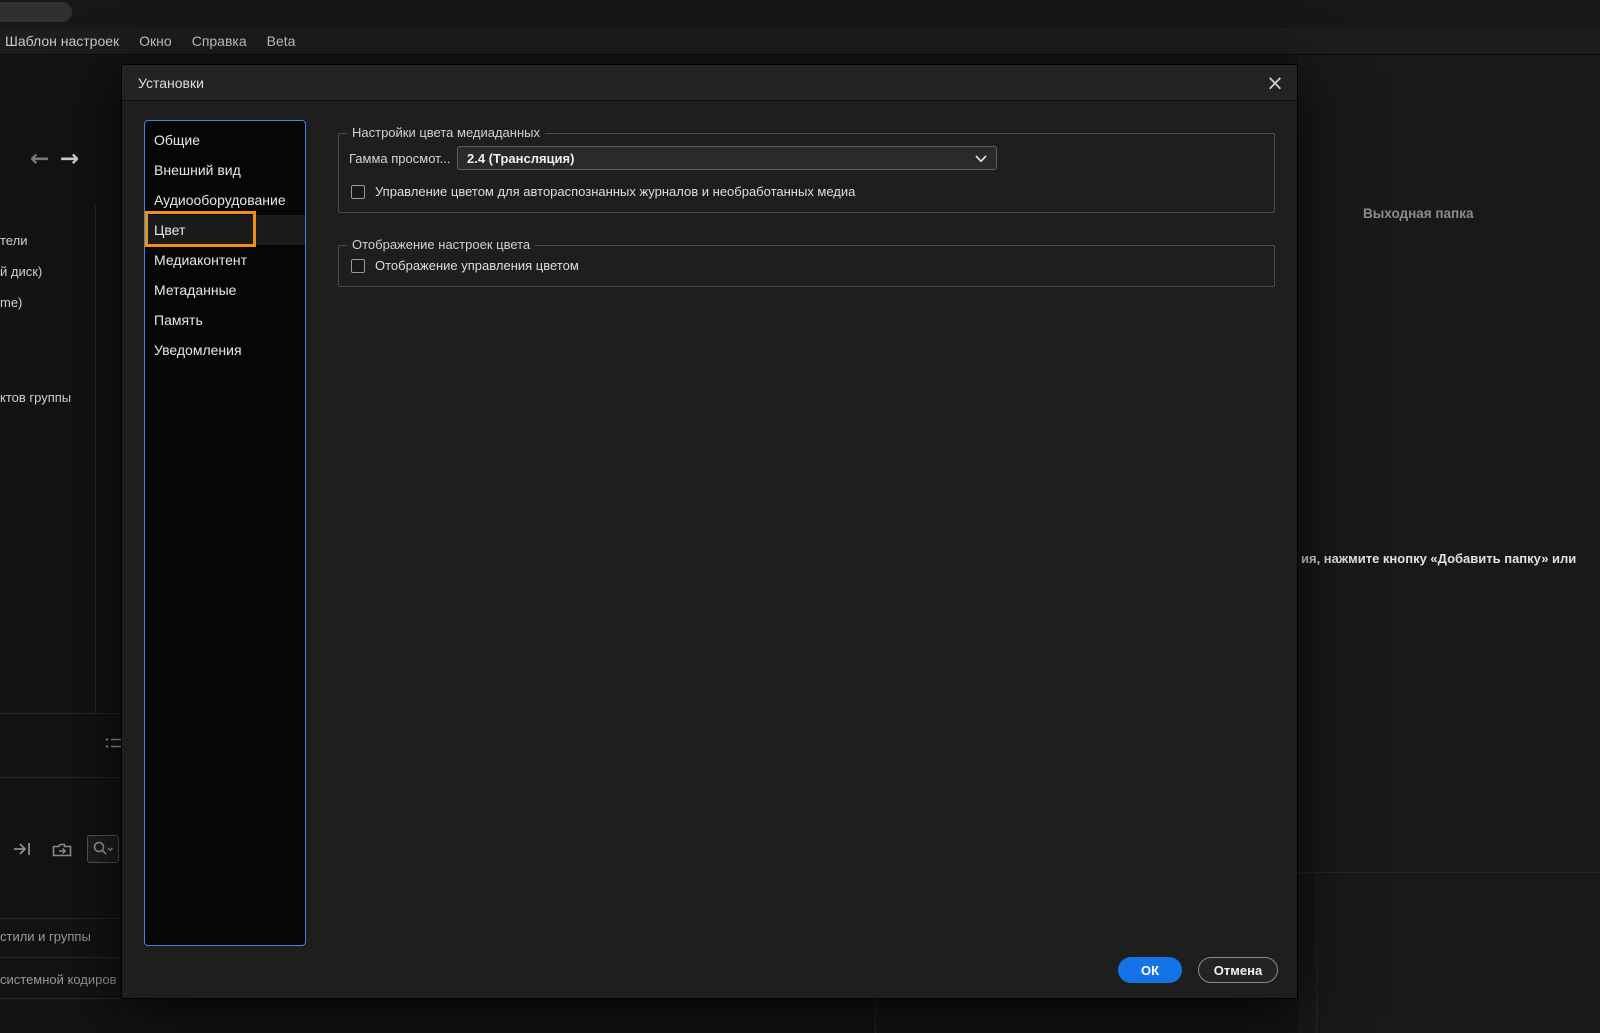  Describe the element at coordinates (1439, 558) in the screenshot. I see `add-folder-hint-text: ия, нажмите кнопку «Добавить папку» или` at that location.